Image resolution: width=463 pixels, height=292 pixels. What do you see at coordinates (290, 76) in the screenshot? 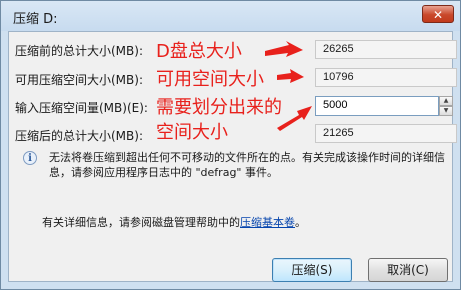
I see `arrow-to-available` at bounding box center [290, 76].